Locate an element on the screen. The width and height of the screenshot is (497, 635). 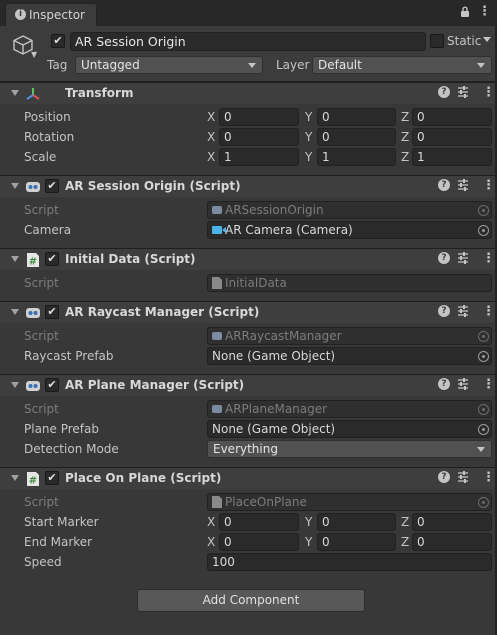
component-title: AR Raycast Manager (Script) is located at coordinates (162, 312).